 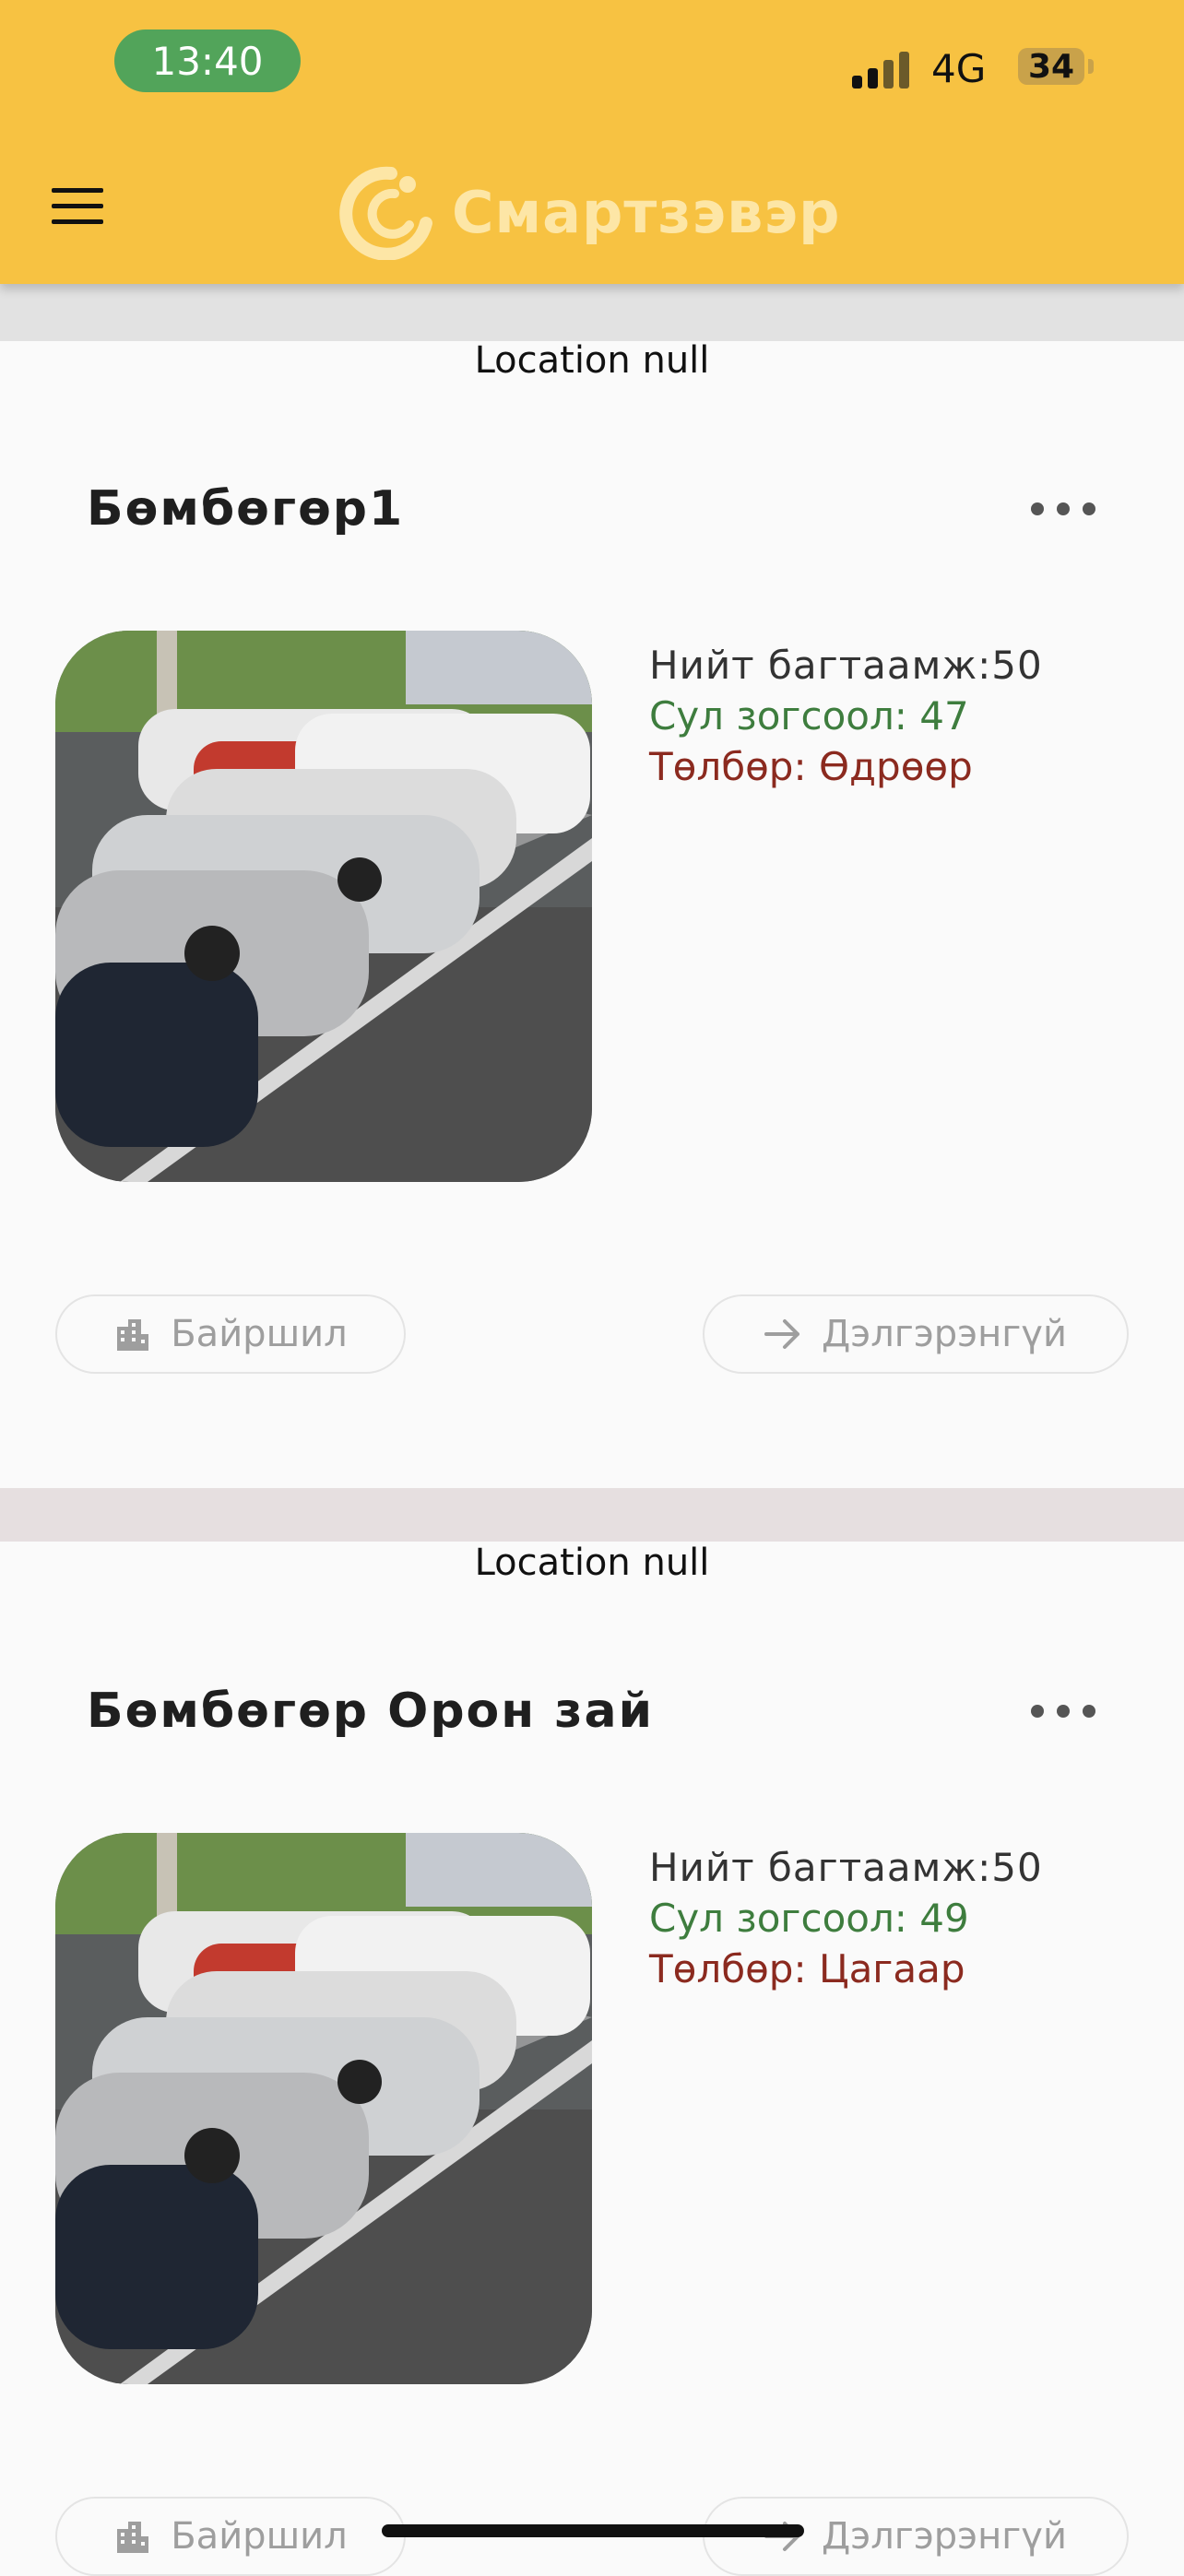 What do you see at coordinates (207, 61) in the screenshot?
I see `status-time: 13:40` at bounding box center [207, 61].